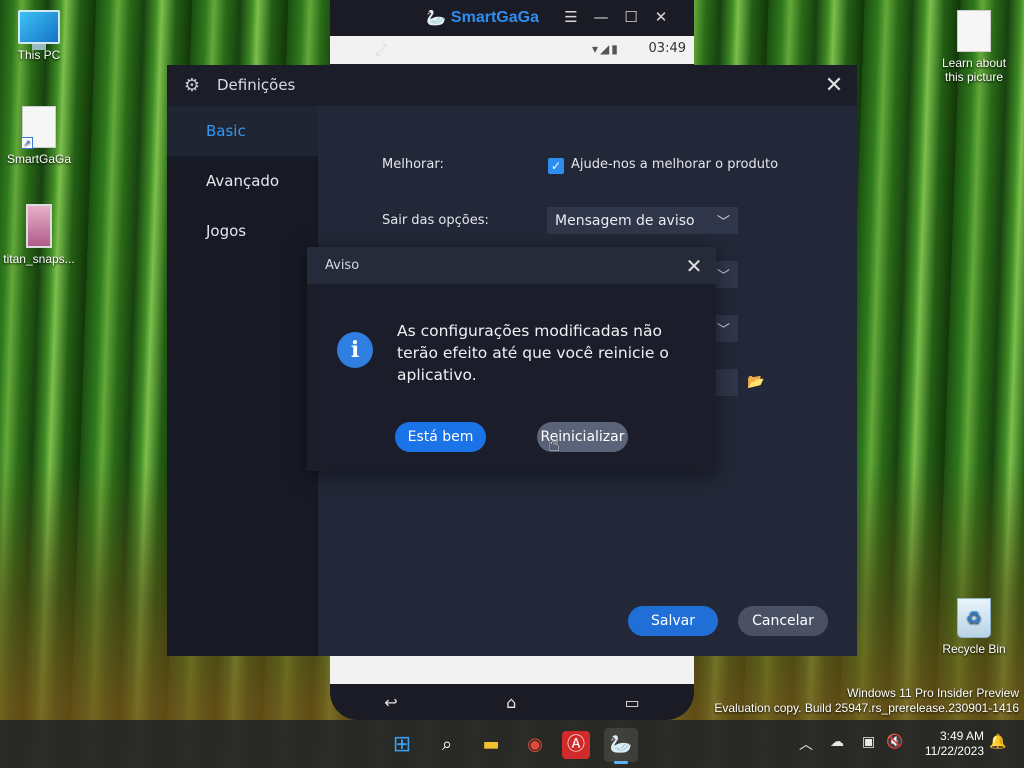 This screenshot has width=1024, height=768. Describe the element at coordinates (997, 742) in the screenshot. I see `notification-bell-icon: 🔔` at that location.